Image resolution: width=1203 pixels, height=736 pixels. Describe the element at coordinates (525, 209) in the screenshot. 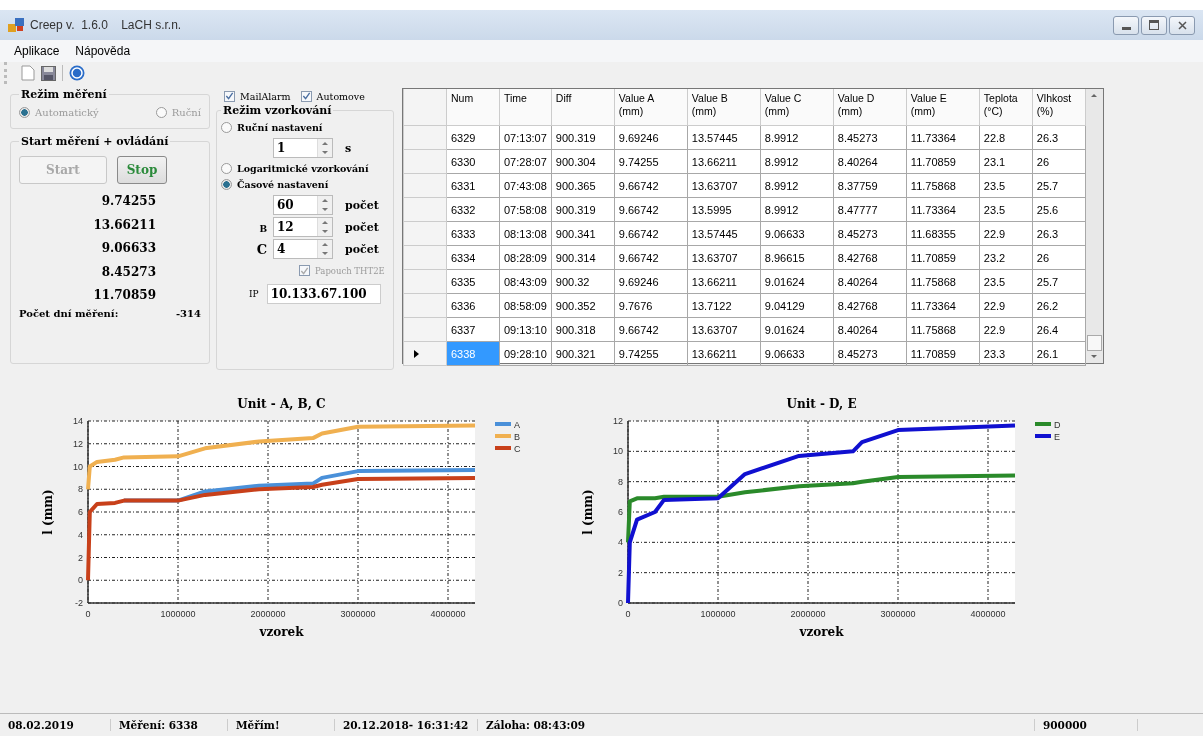

I see `table-cell: 07:58:08` at that location.